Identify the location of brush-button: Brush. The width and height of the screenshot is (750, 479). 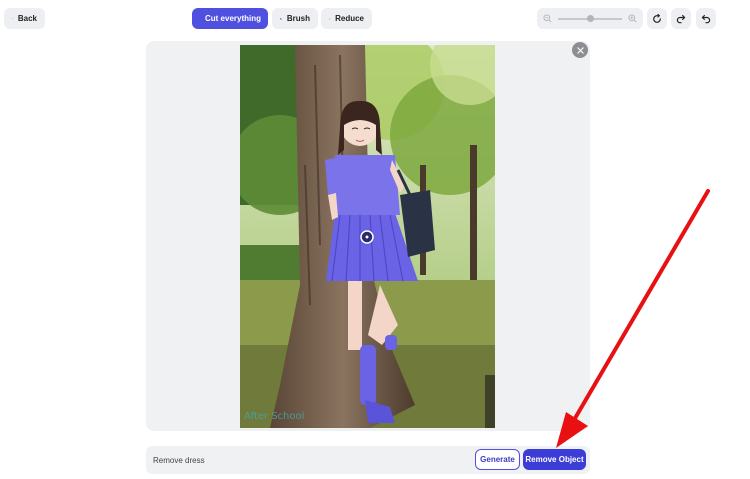
(295, 18).